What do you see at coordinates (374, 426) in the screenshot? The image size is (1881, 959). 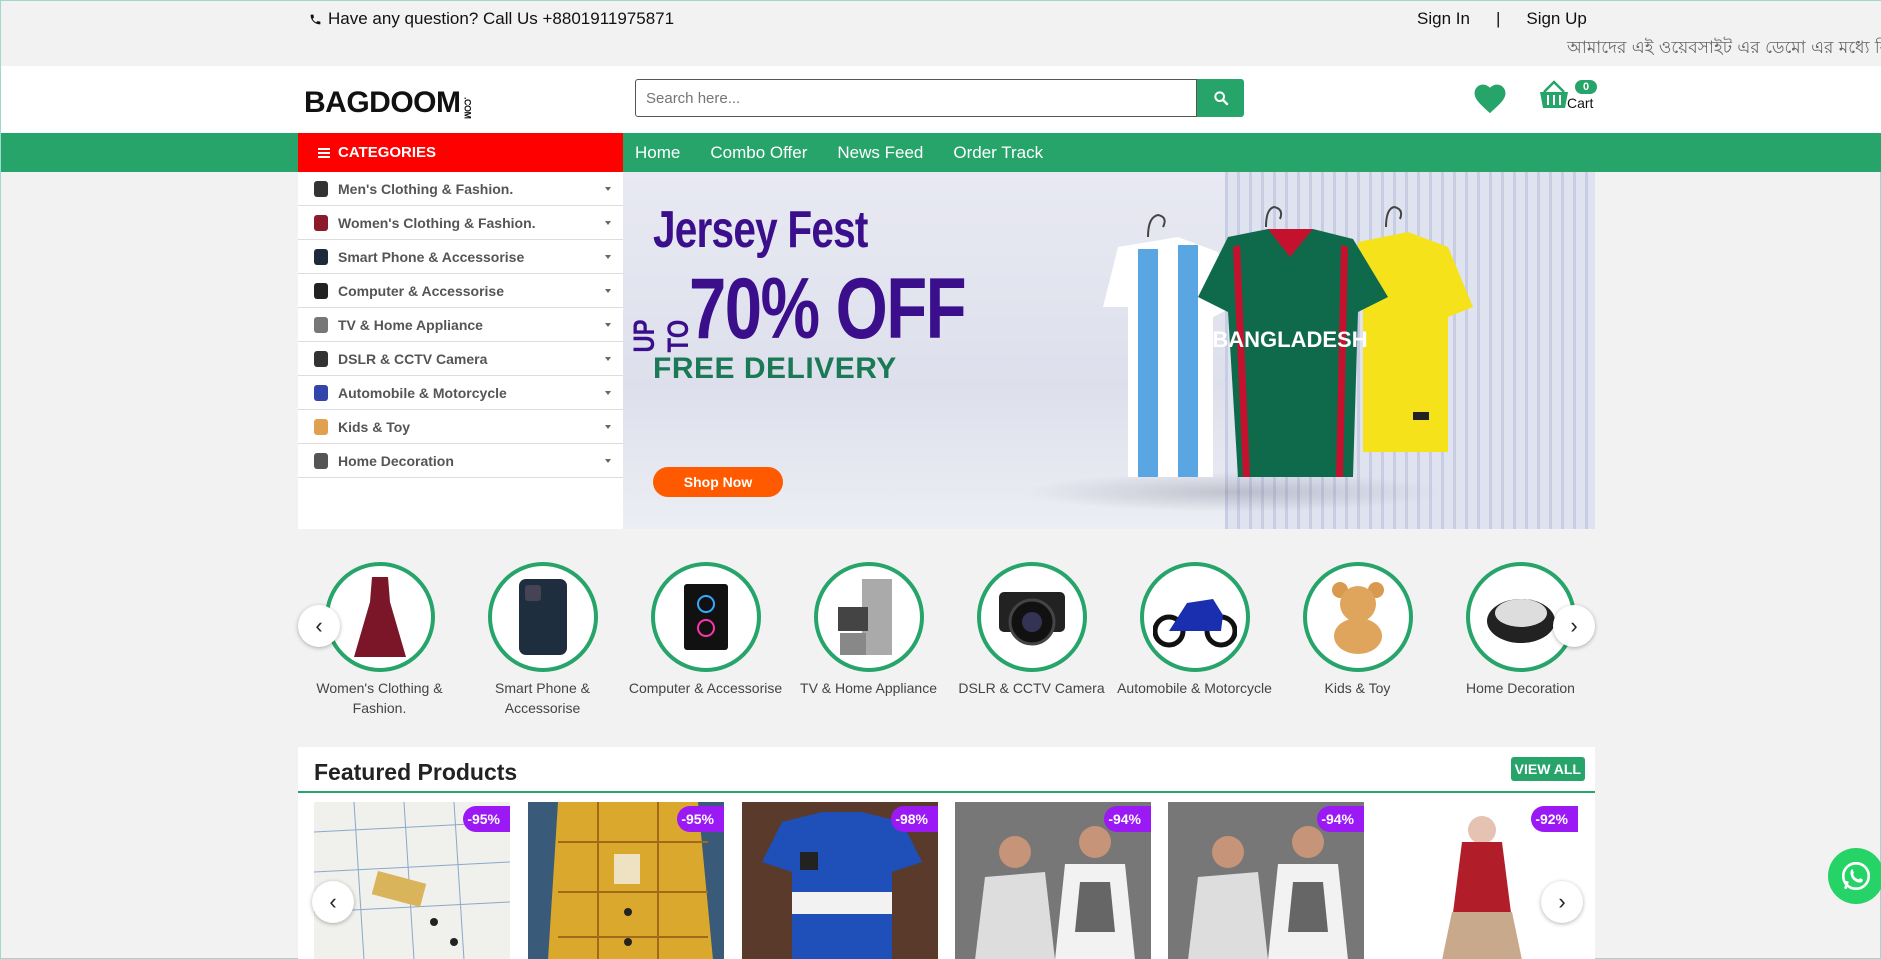 I see `category-label: Kids & Toy` at bounding box center [374, 426].